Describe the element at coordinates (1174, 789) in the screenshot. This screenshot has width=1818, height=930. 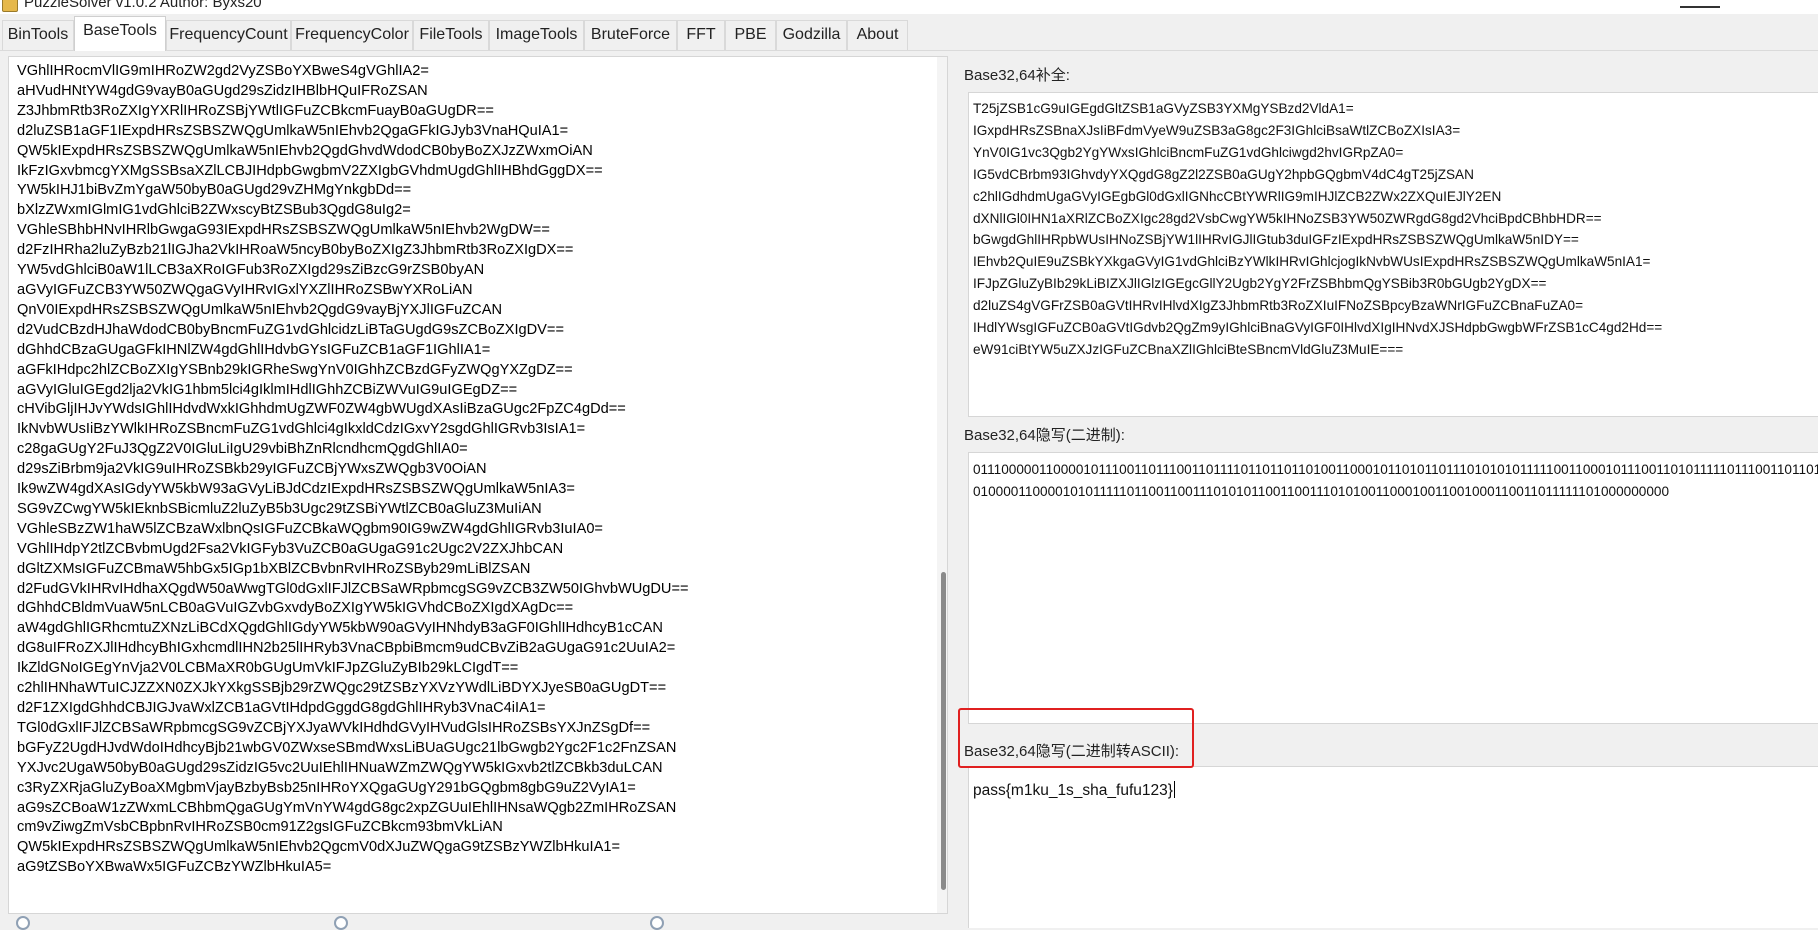
I see `text-caret` at that location.